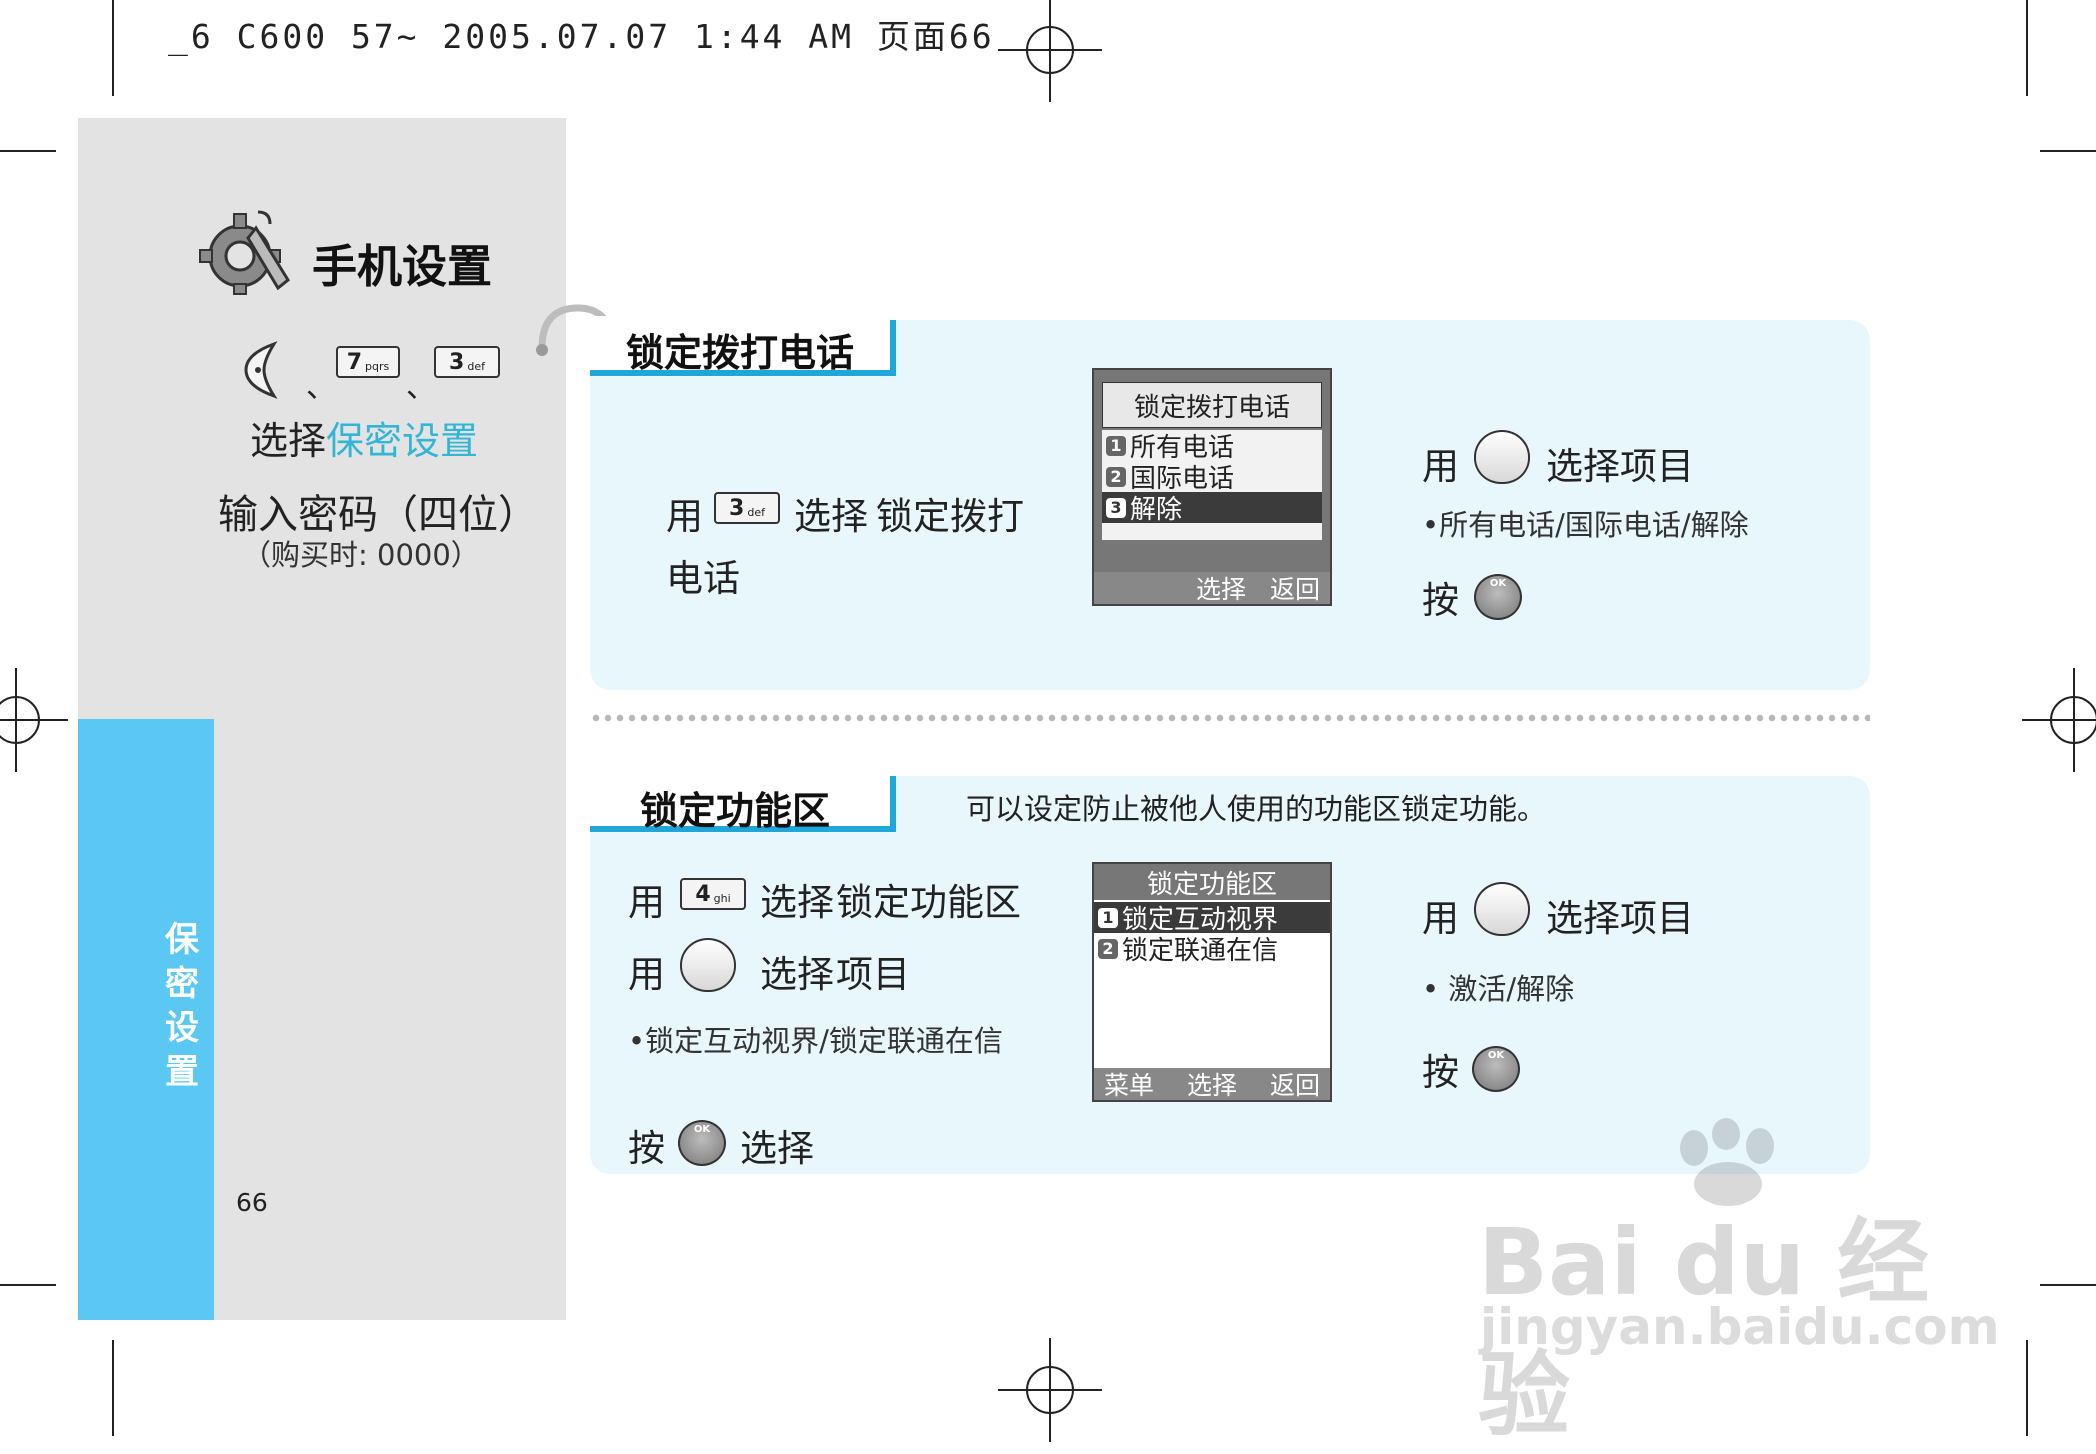 The height and width of the screenshot is (1454, 2096). What do you see at coordinates (261, 370) in the screenshot?
I see `menu-key-icon` at bounding box center [261, 370].